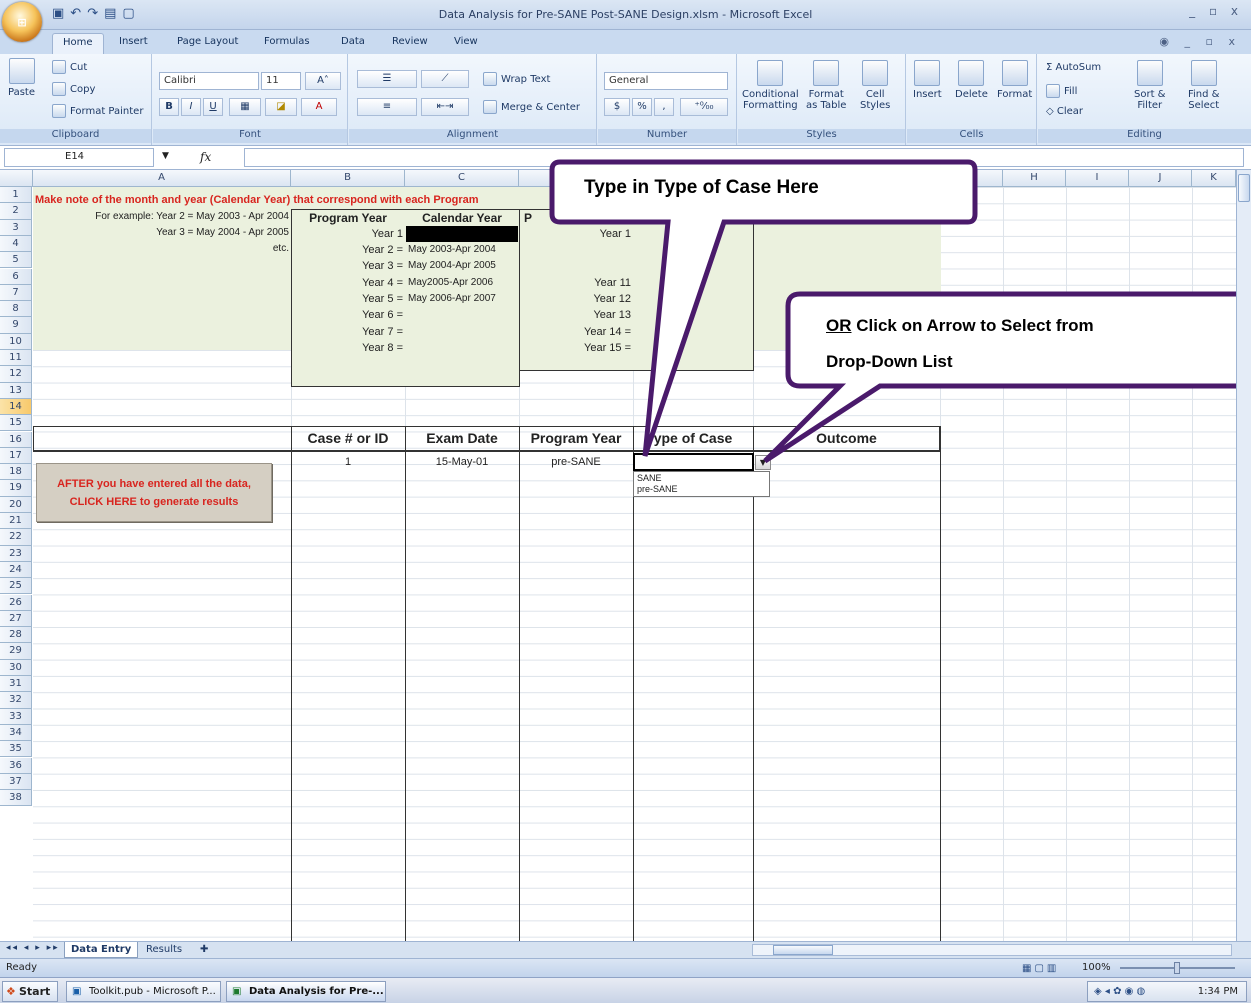  What do you see at coordinates (16, 341) in the screenshot?
I see `row-header: 10` at bounding box center [16, 341].